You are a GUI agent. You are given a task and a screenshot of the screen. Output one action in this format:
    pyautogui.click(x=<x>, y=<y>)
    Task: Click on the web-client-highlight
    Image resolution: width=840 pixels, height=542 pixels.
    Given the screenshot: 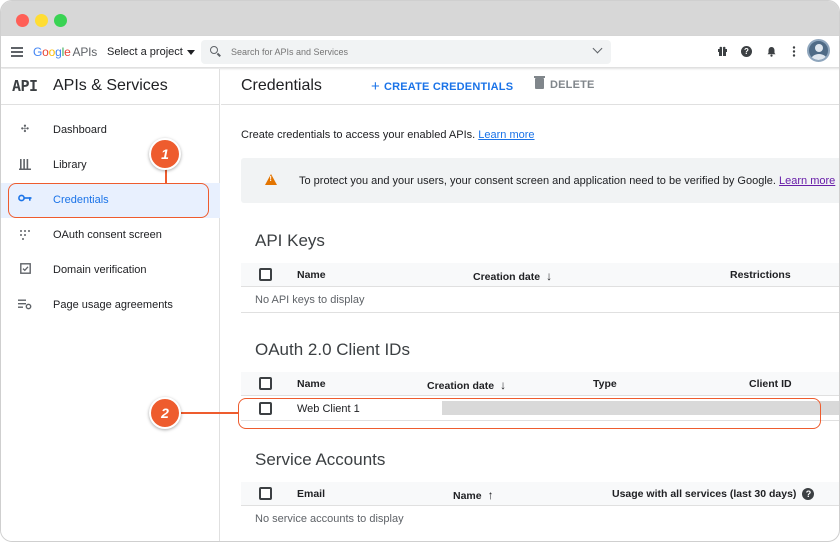 What is the action you would take?
    pyautogui.click(x=529, y=413)
    